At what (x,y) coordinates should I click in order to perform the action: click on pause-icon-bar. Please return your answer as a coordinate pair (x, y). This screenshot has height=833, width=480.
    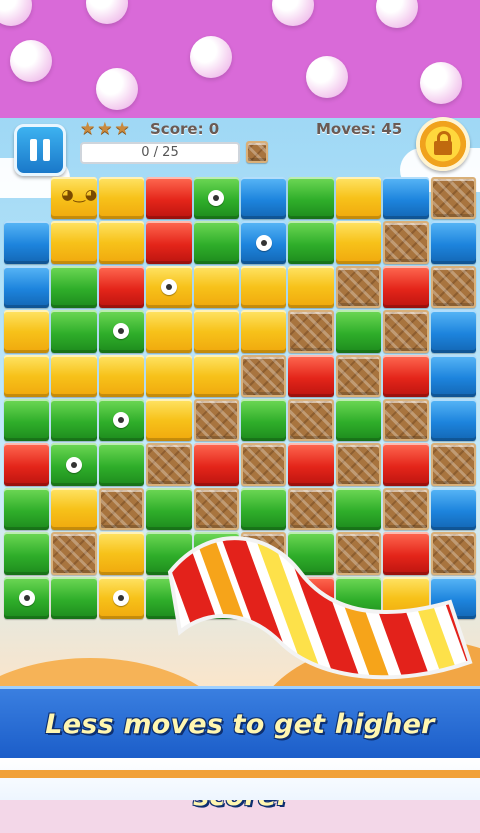
    Looking at the image, I should click on (46, 150).